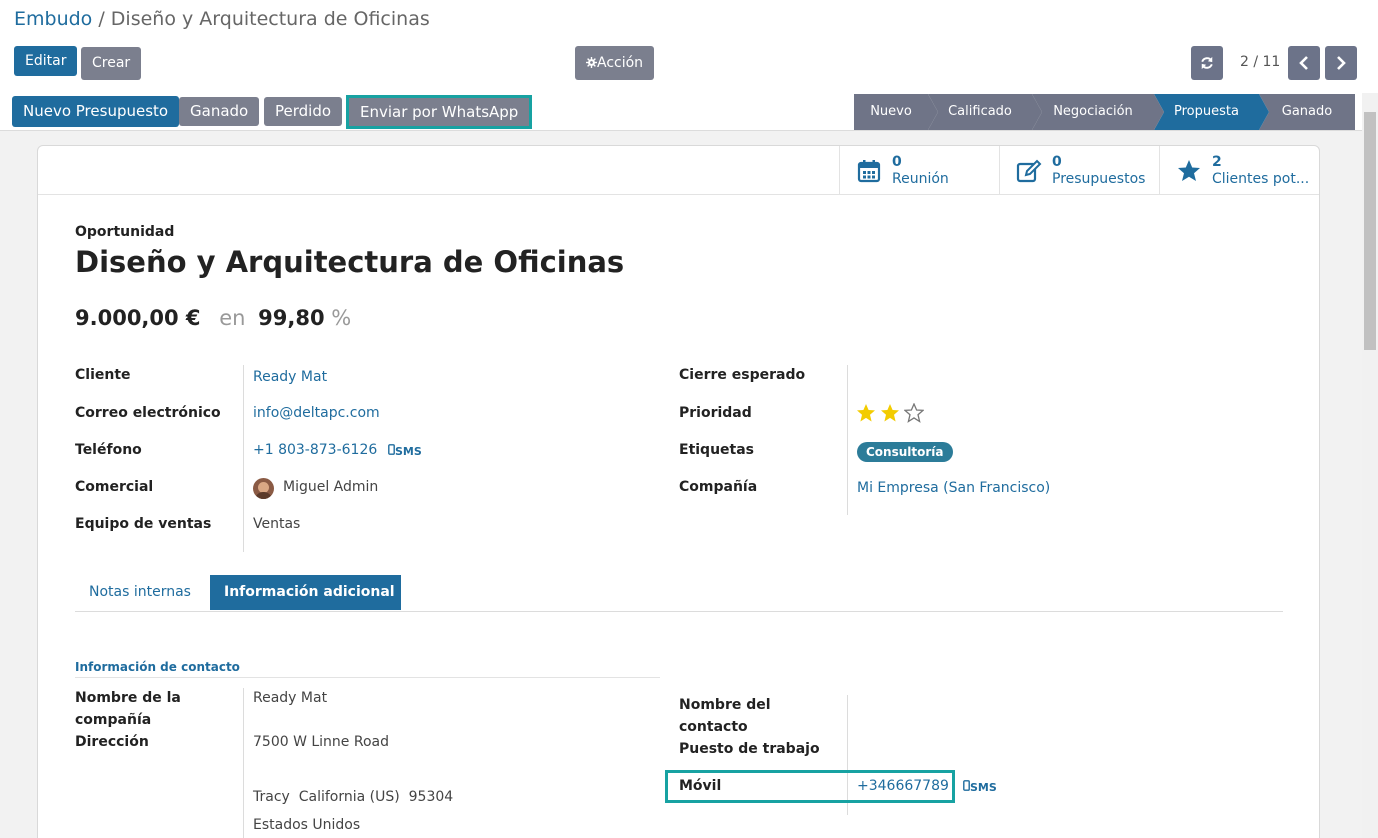 The height and width of the screenshot is (838, 1378). I want to click on action-button: Acción, so click(615, 63).